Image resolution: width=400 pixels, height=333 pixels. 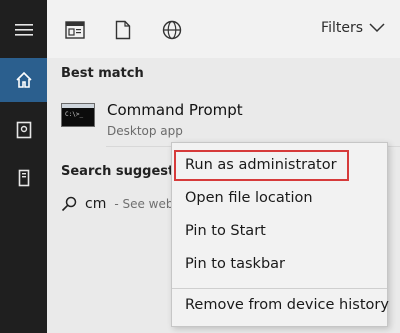 What do you see at coordinates (342, 28) in the screenshot?
I see `filters-label: Filters` at bounding box center [342, 28].